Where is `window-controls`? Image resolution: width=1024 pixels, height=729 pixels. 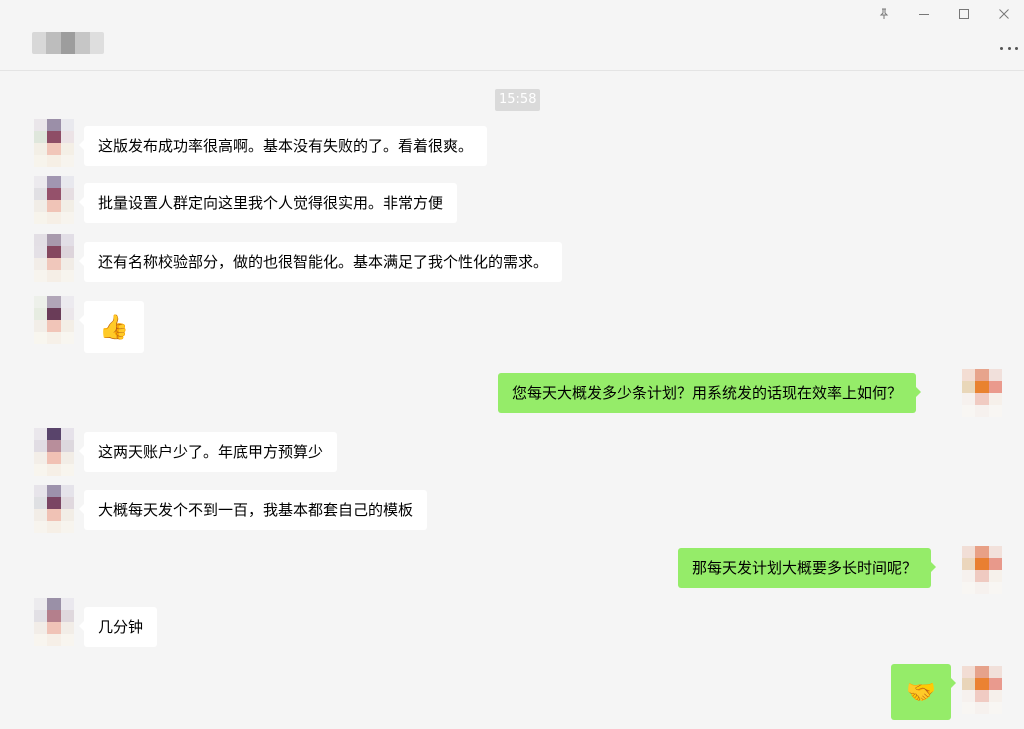 window-controls is located at coordinates (944, 14).